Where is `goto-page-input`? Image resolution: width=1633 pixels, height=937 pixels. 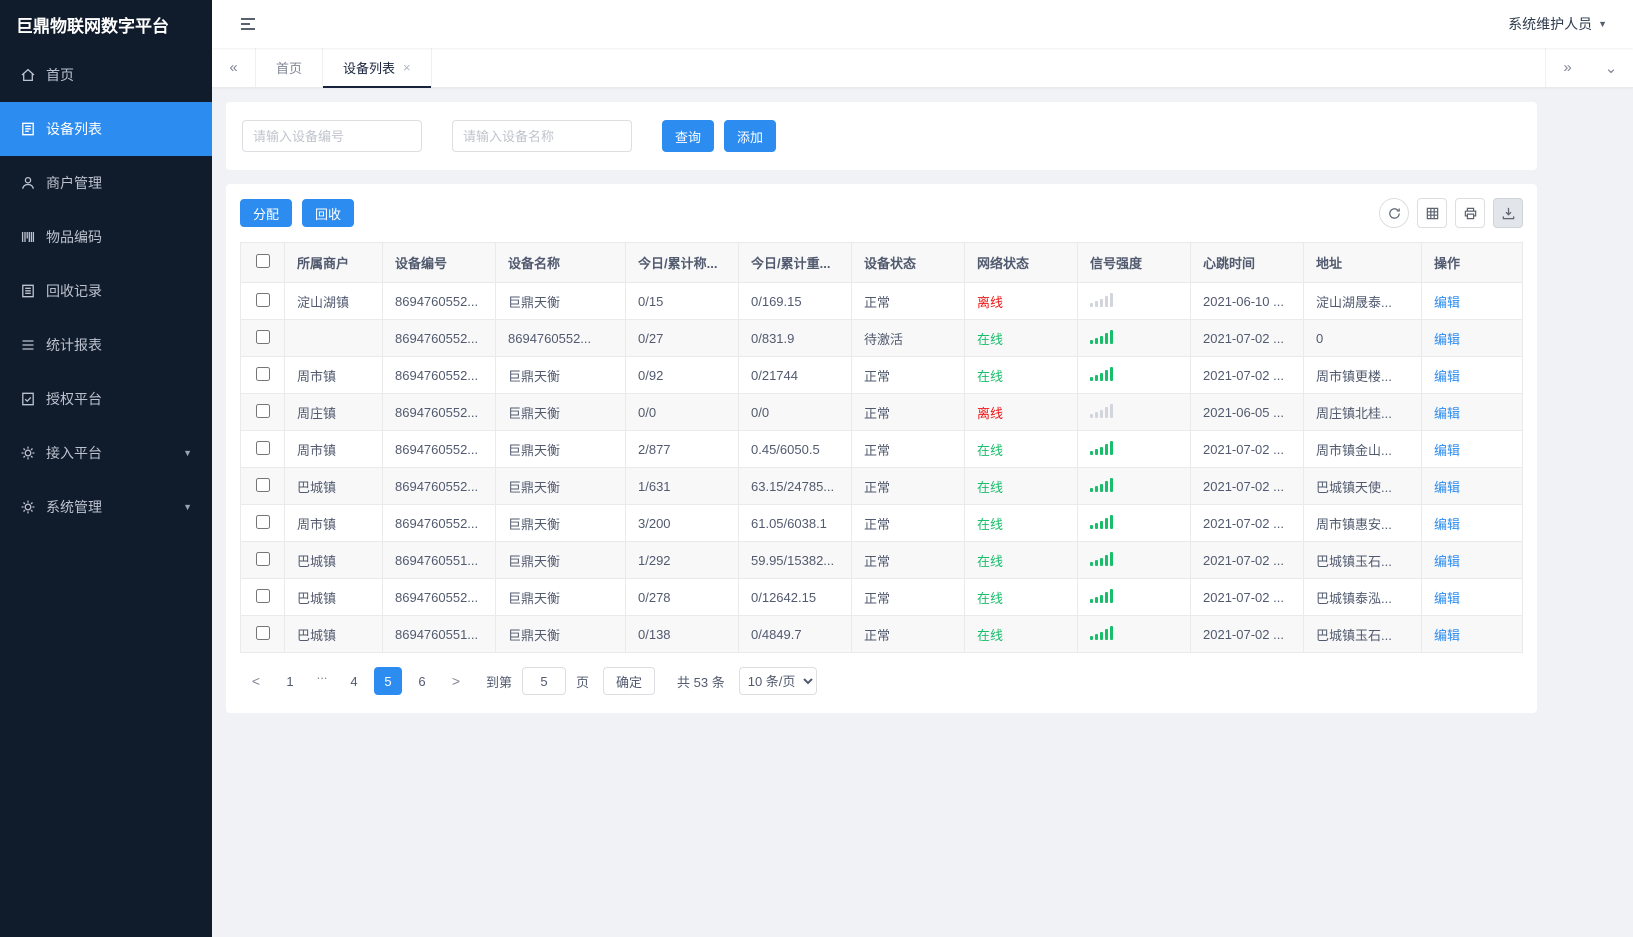
goto-page-input is located at coordinates (544, 681).